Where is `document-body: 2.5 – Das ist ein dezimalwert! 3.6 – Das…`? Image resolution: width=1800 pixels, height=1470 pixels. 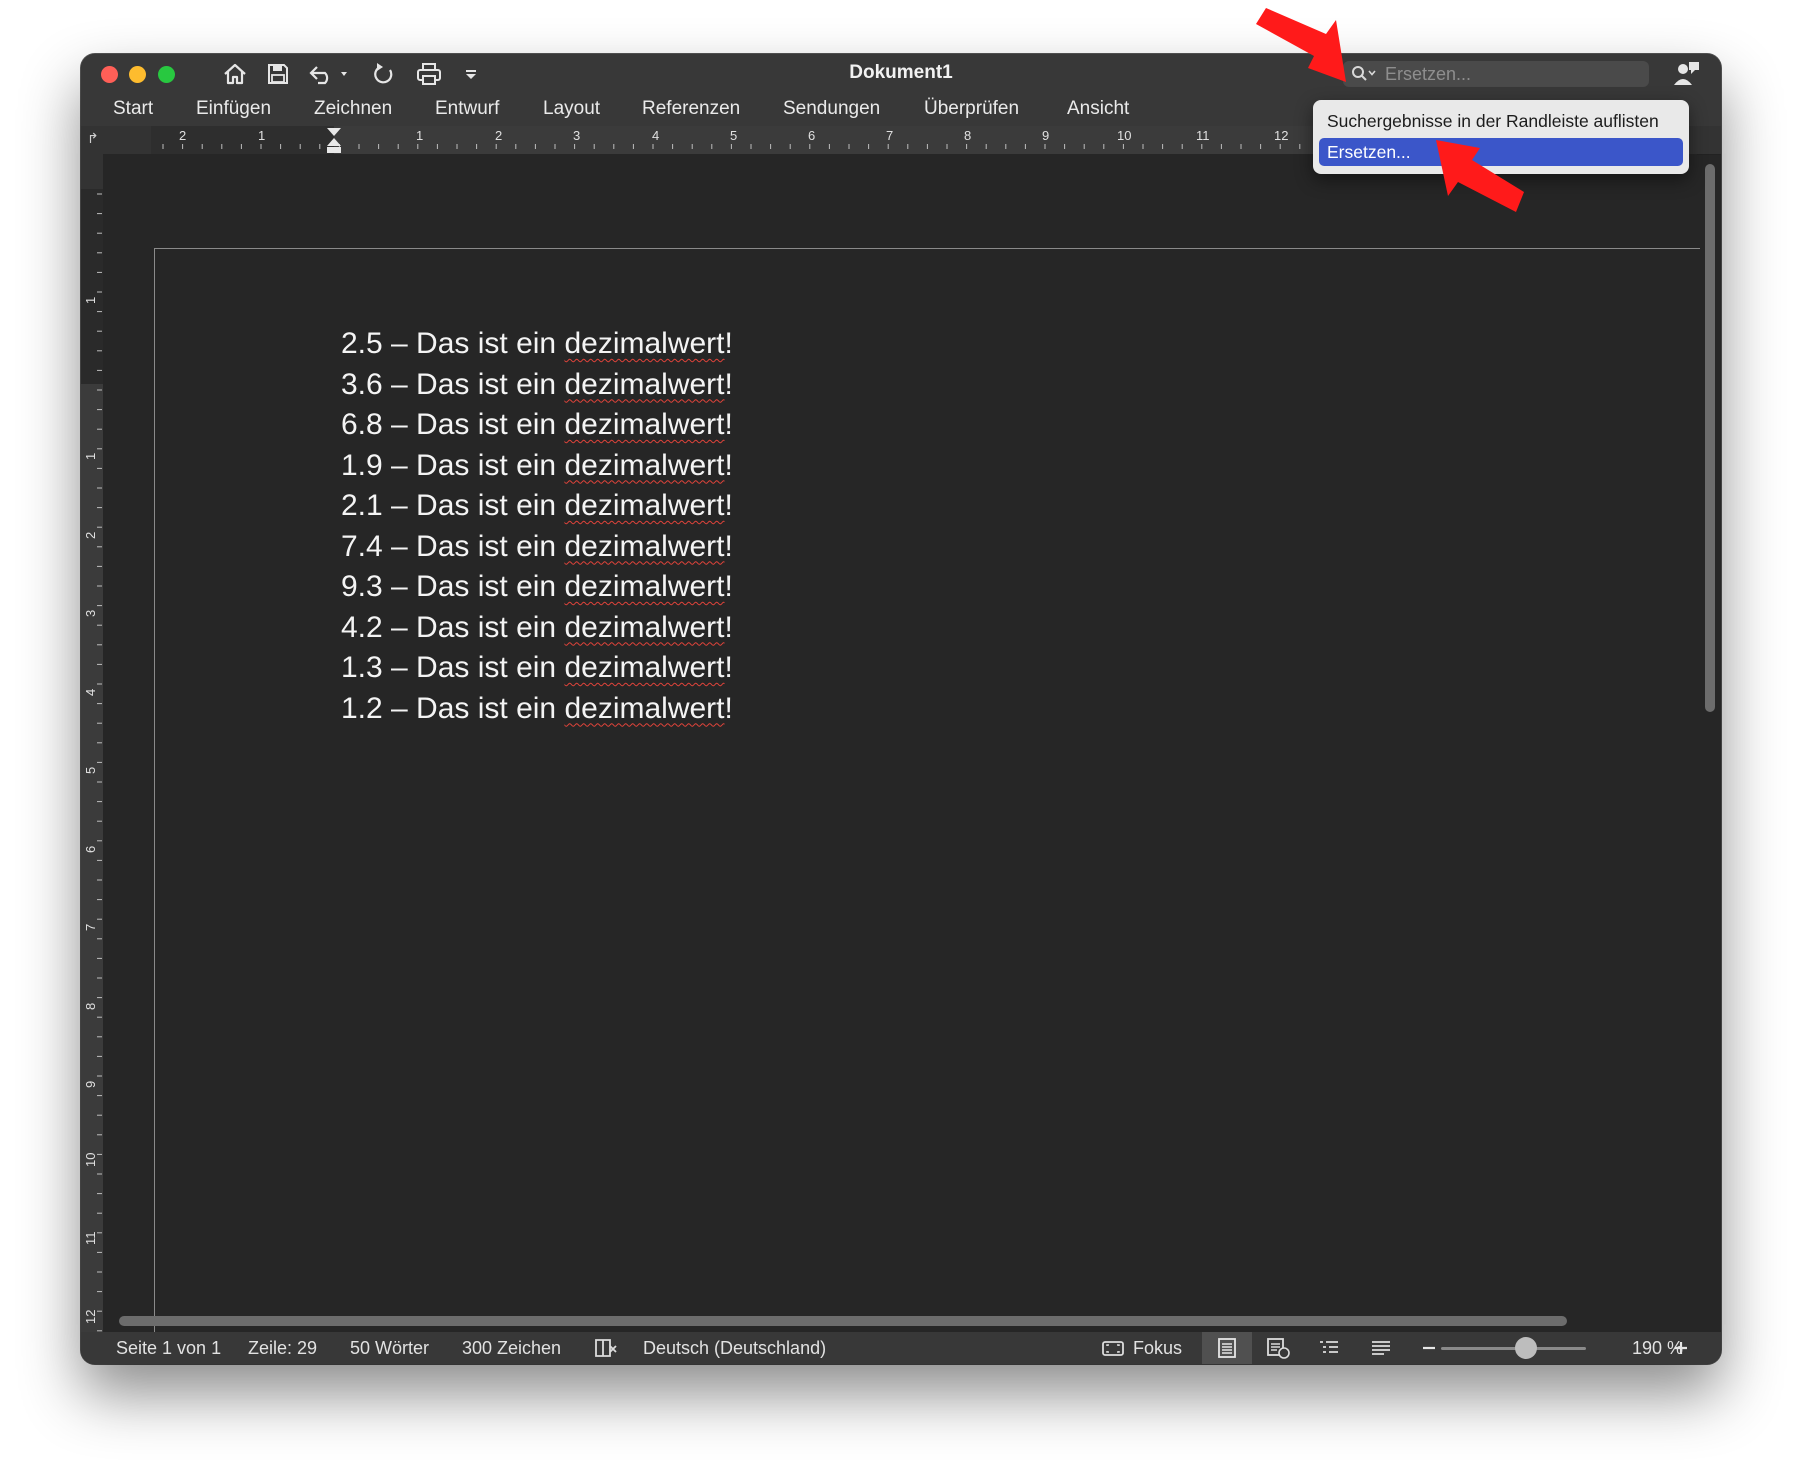
document-body: 2.5 – Das ist ein dezimalwert! 3.6 – Das… is located at coordinates (537, 526).